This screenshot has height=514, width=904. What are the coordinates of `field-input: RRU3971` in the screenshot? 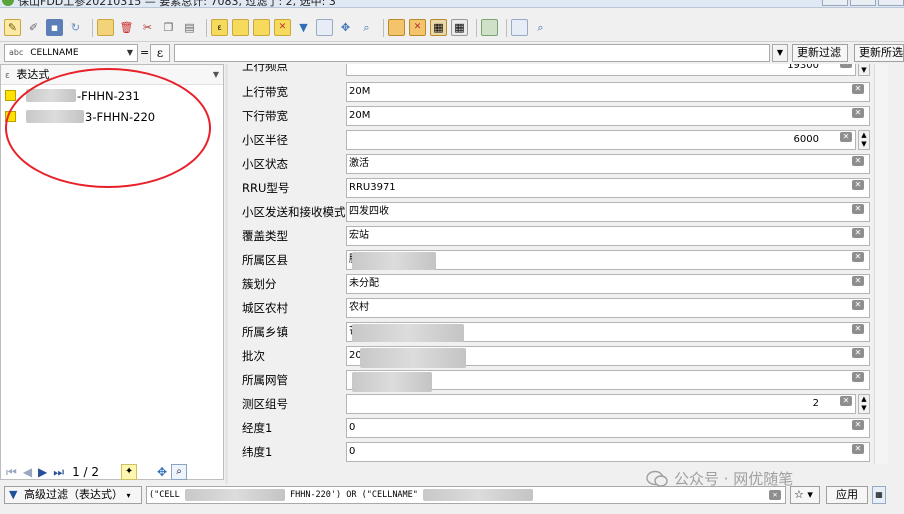 It's located at (608, 188).